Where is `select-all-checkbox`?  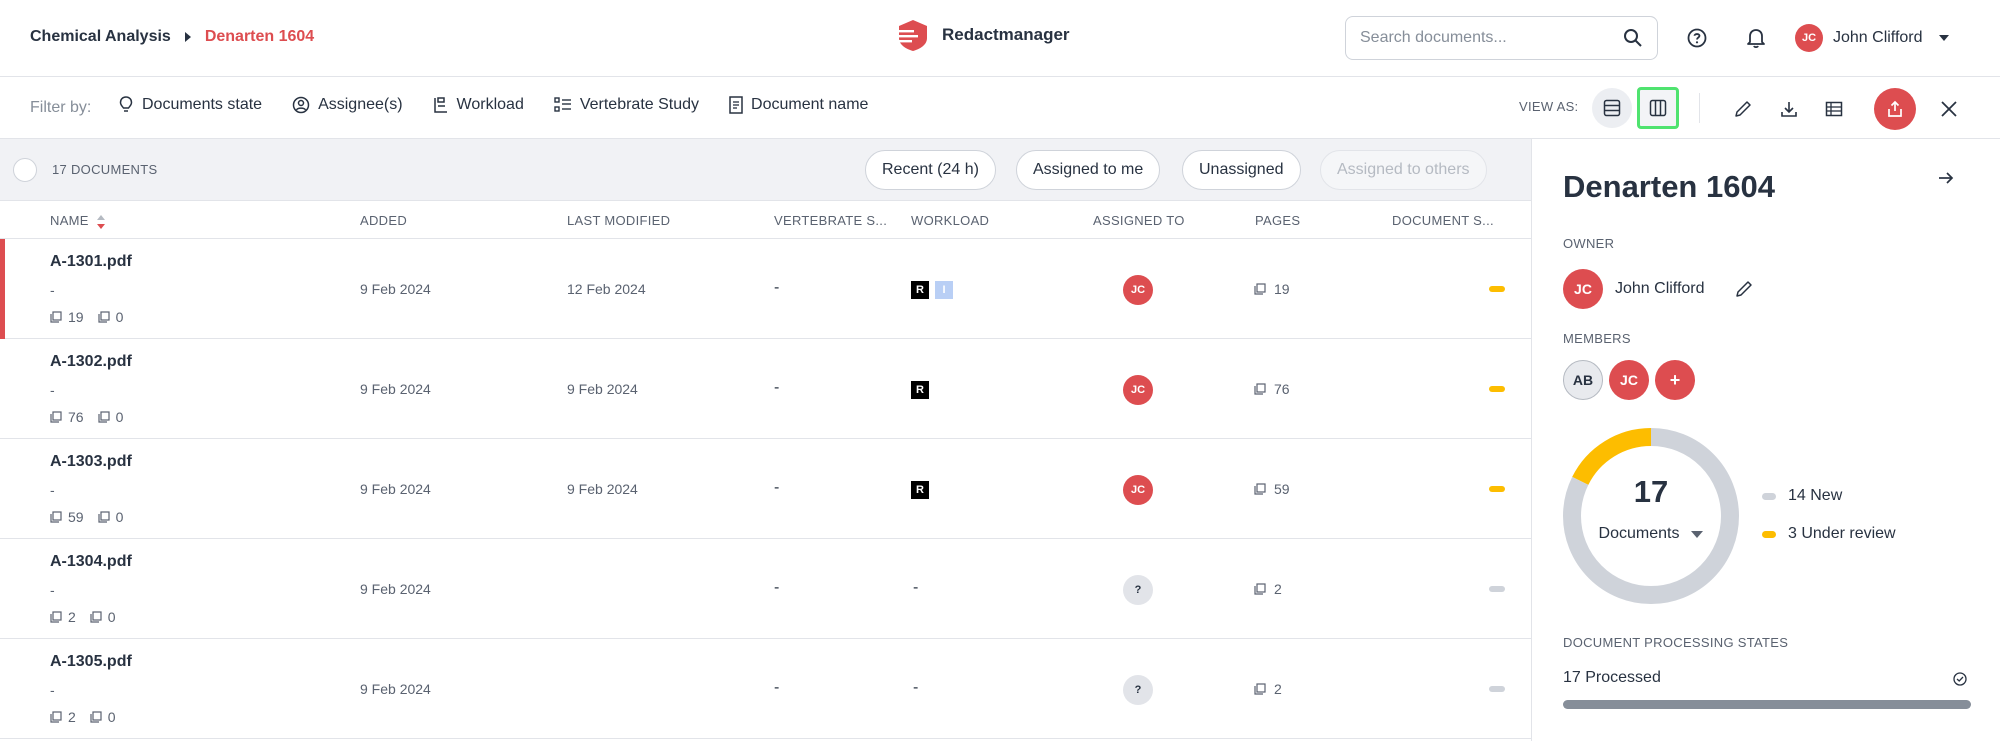 select-all-checkbox is located at coordinates (25, 170).